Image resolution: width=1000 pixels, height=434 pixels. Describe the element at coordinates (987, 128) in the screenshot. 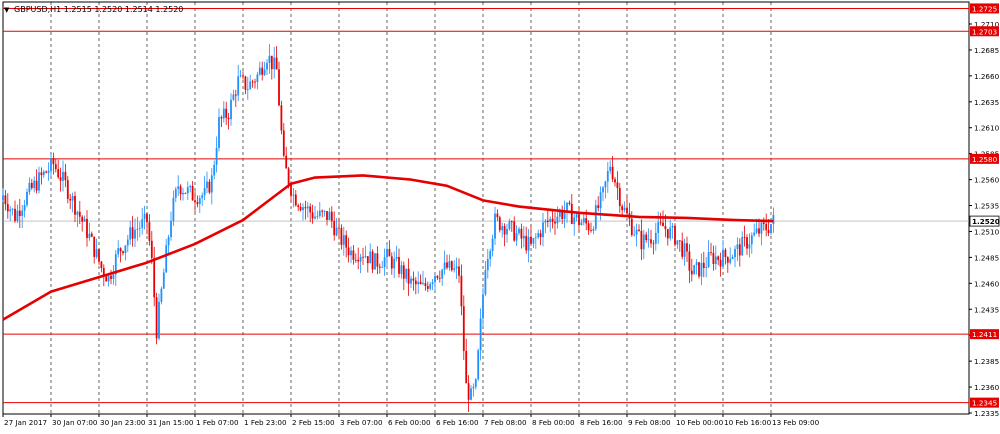

I see `y-tick-label: 1.2610` at that location.